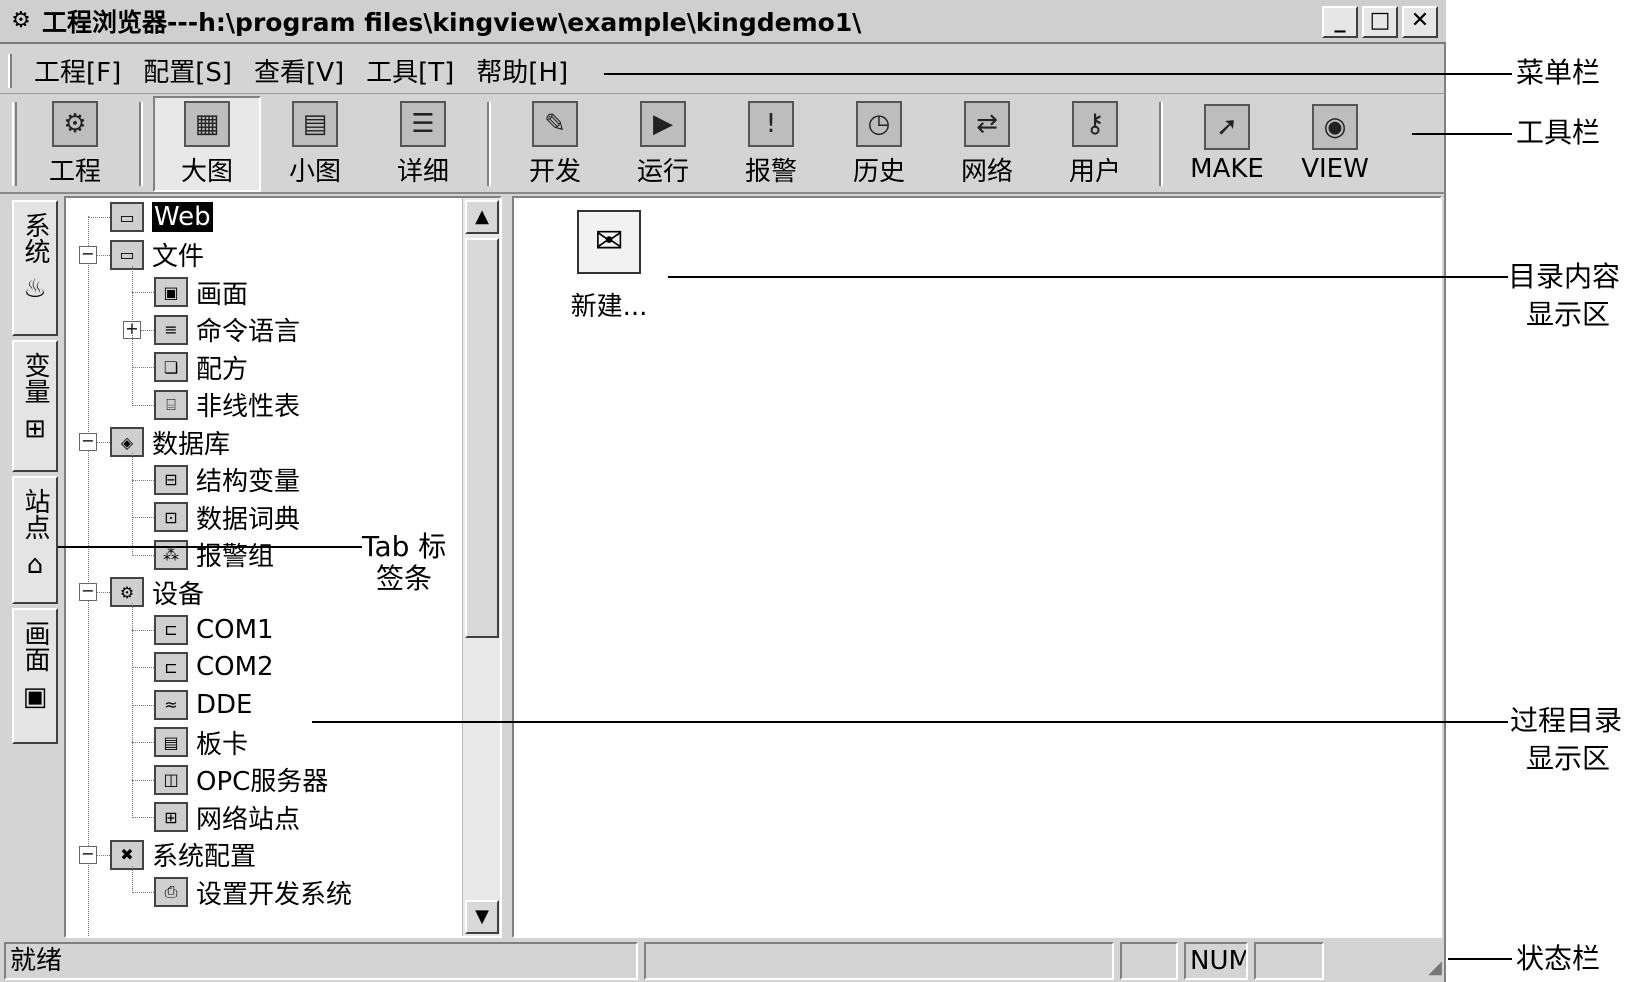 The width and height of the screenshot is (1632, 982). I want to click on toolbar-button-user-key: ⚷ 用户, so click(1095, 144).